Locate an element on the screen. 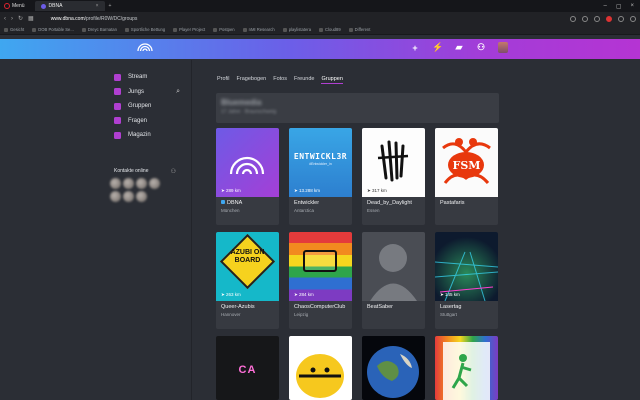 The image size is (640, 400). sidebar-item-fragen: Fragen is located at coordinates (147, 121).